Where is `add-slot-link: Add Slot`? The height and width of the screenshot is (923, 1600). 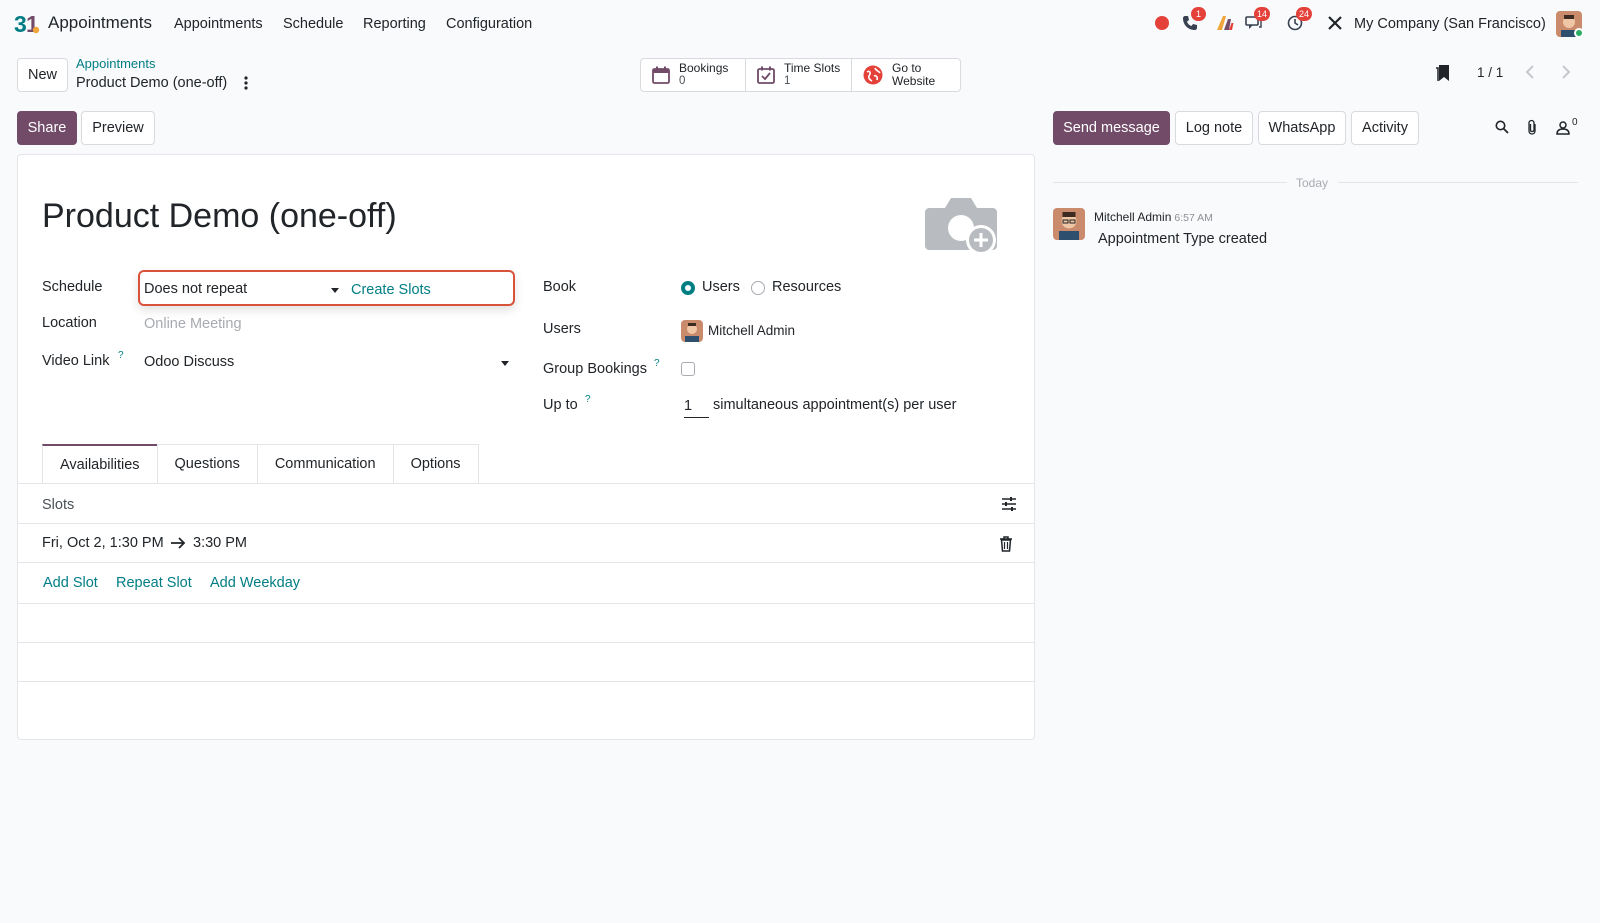
add-slot-link: Add Slot is located at coordinates (70, 583).